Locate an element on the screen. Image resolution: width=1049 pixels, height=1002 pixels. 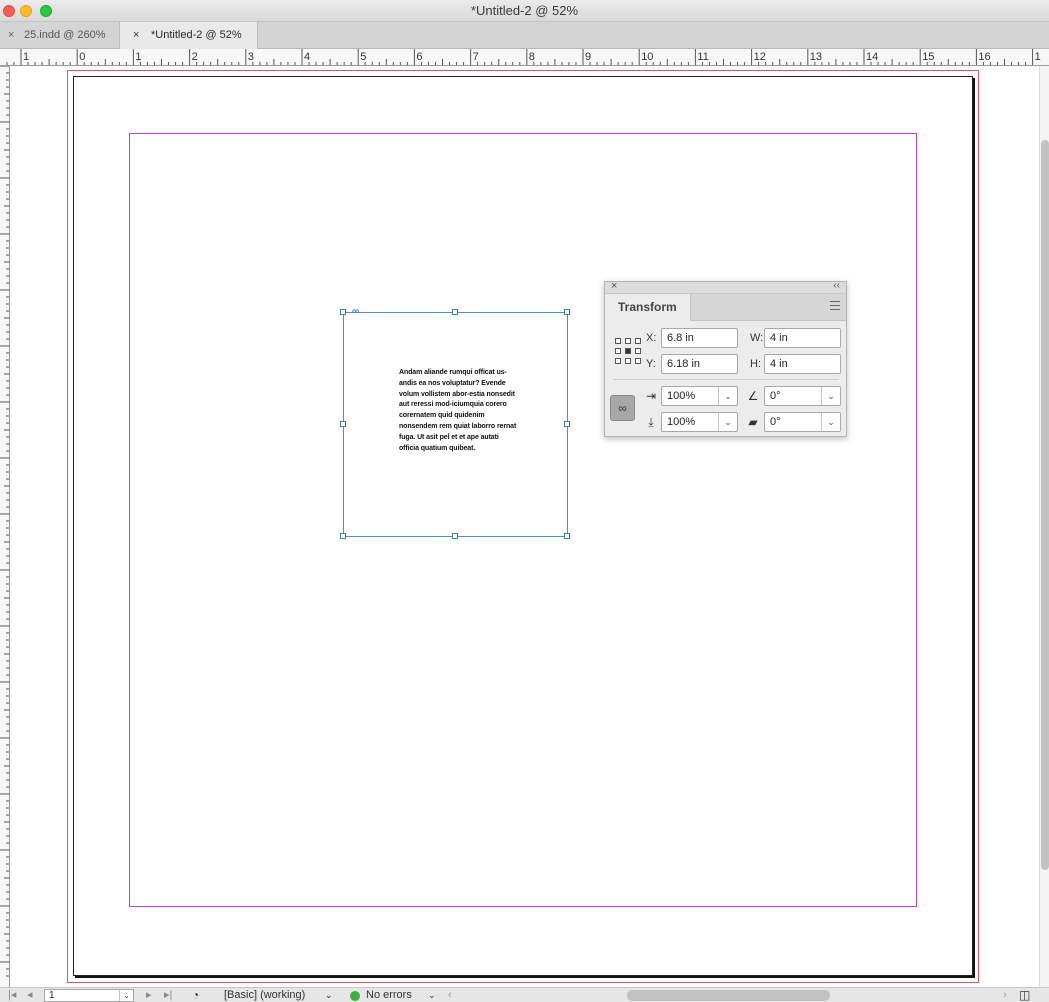
vertical-scrollbar is located at coordinates (1044, 526).